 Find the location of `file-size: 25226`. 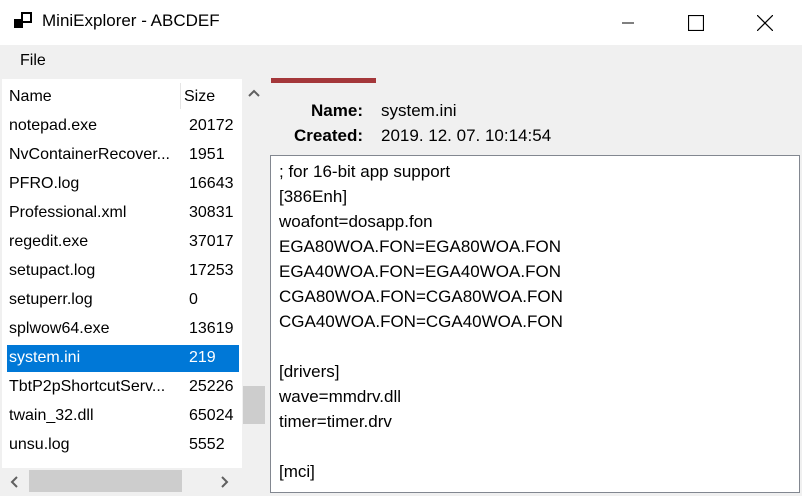

file-size: 25226 is located at coordinates (211, 386).